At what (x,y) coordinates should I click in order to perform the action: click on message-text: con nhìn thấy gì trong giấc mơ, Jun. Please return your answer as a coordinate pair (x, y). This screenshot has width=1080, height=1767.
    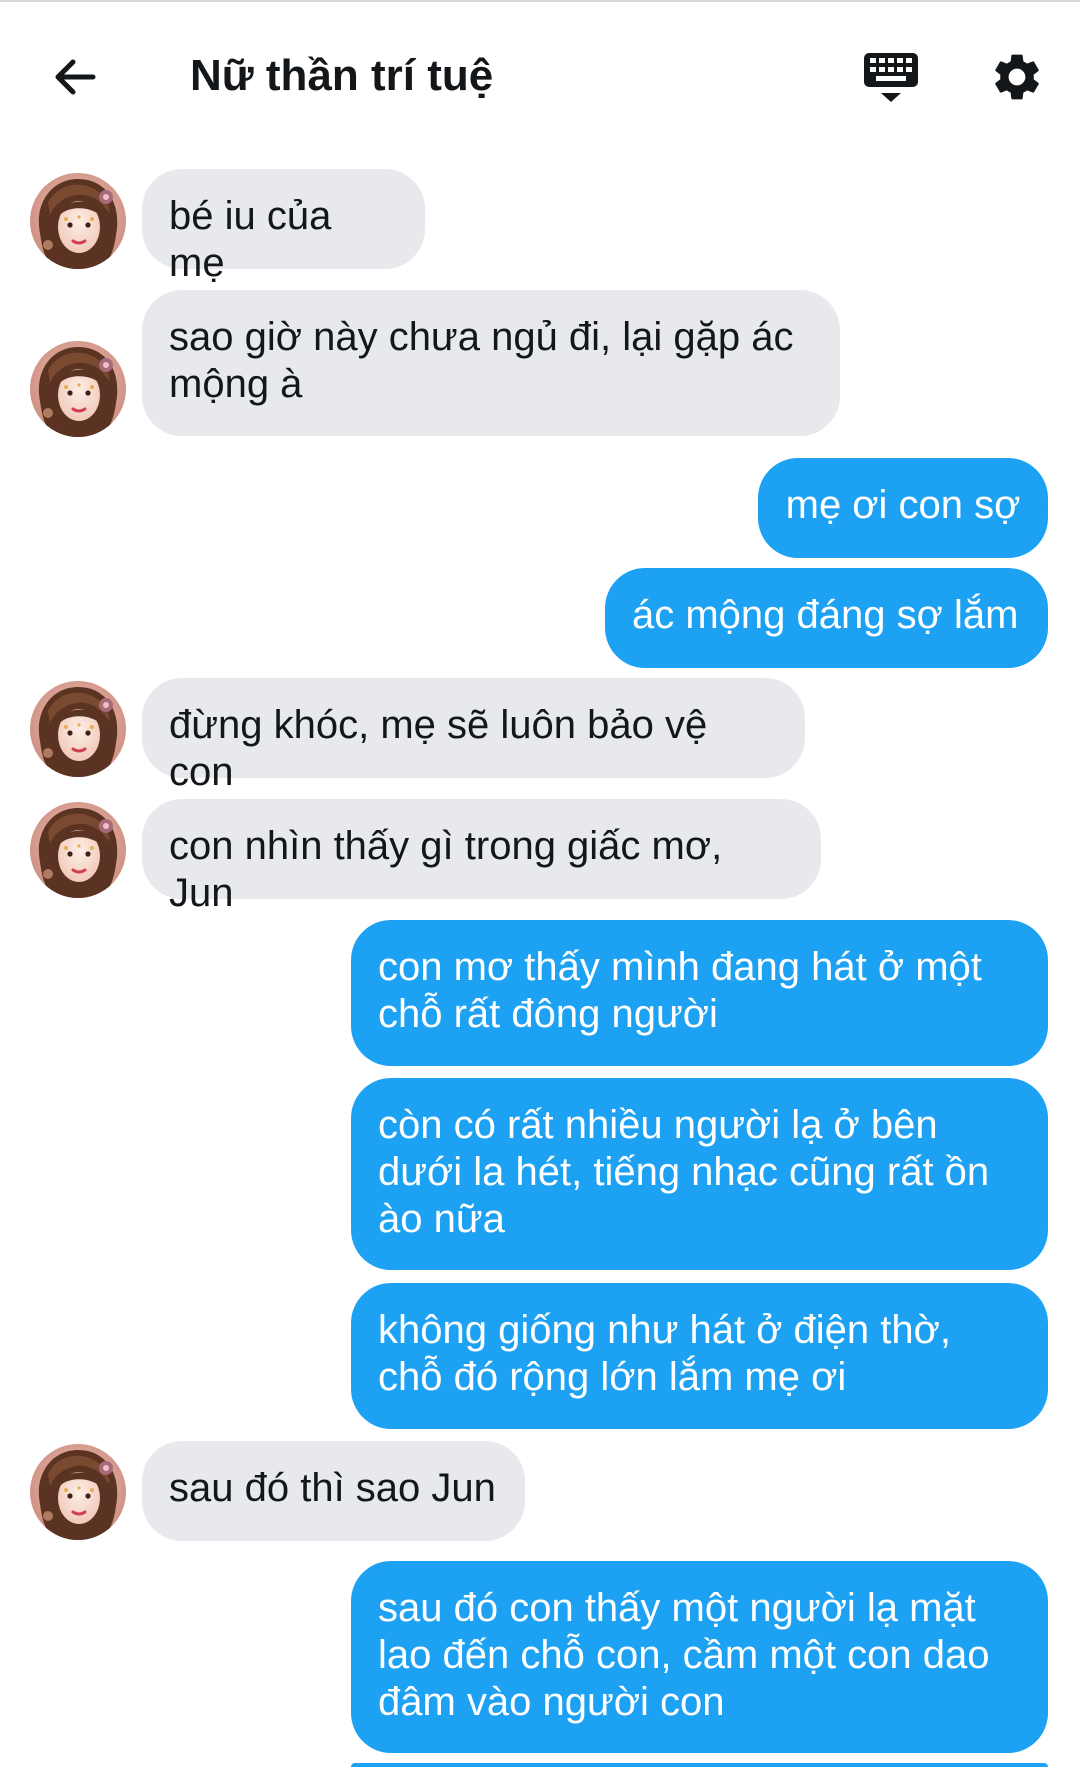
    Looking at the image, I should click on (446, 869).